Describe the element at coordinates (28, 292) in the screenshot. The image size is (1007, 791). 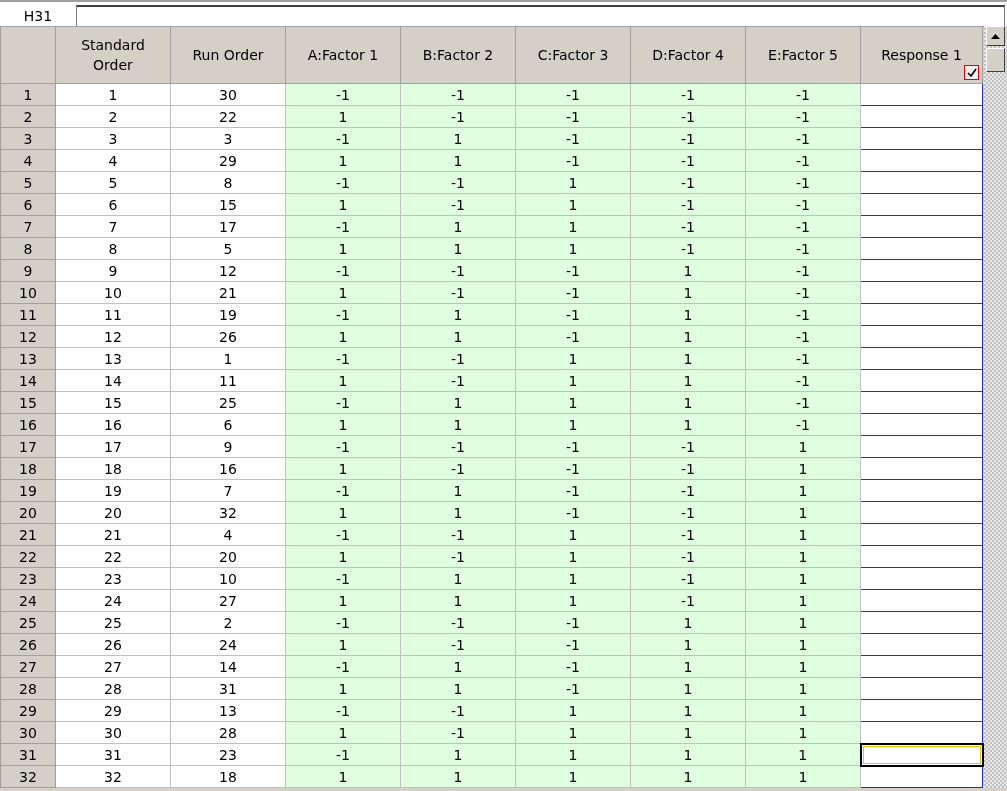
I see `row-header: 10` at that location.